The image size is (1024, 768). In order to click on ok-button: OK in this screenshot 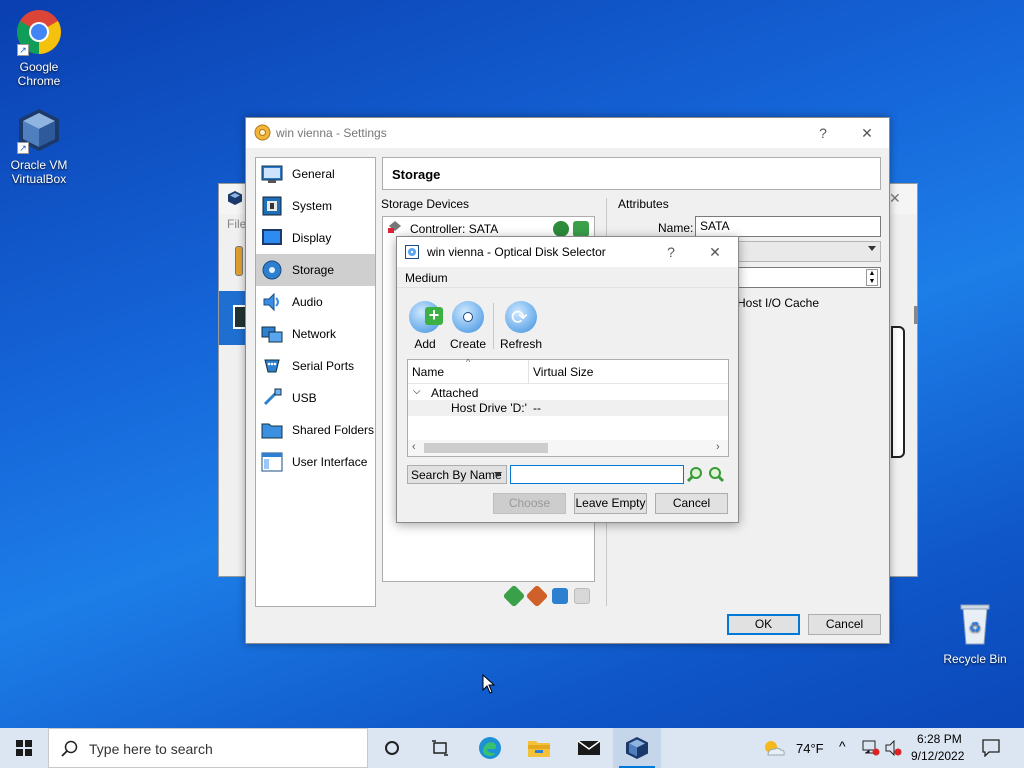, I will do `click(763, 624)`.